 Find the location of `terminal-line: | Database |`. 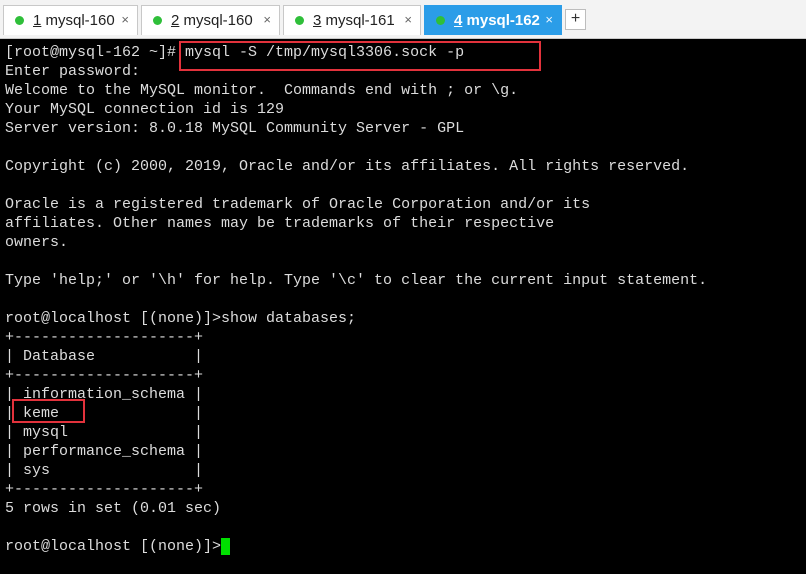

terminal-line: | Database | is located at coordinates (104, 356).